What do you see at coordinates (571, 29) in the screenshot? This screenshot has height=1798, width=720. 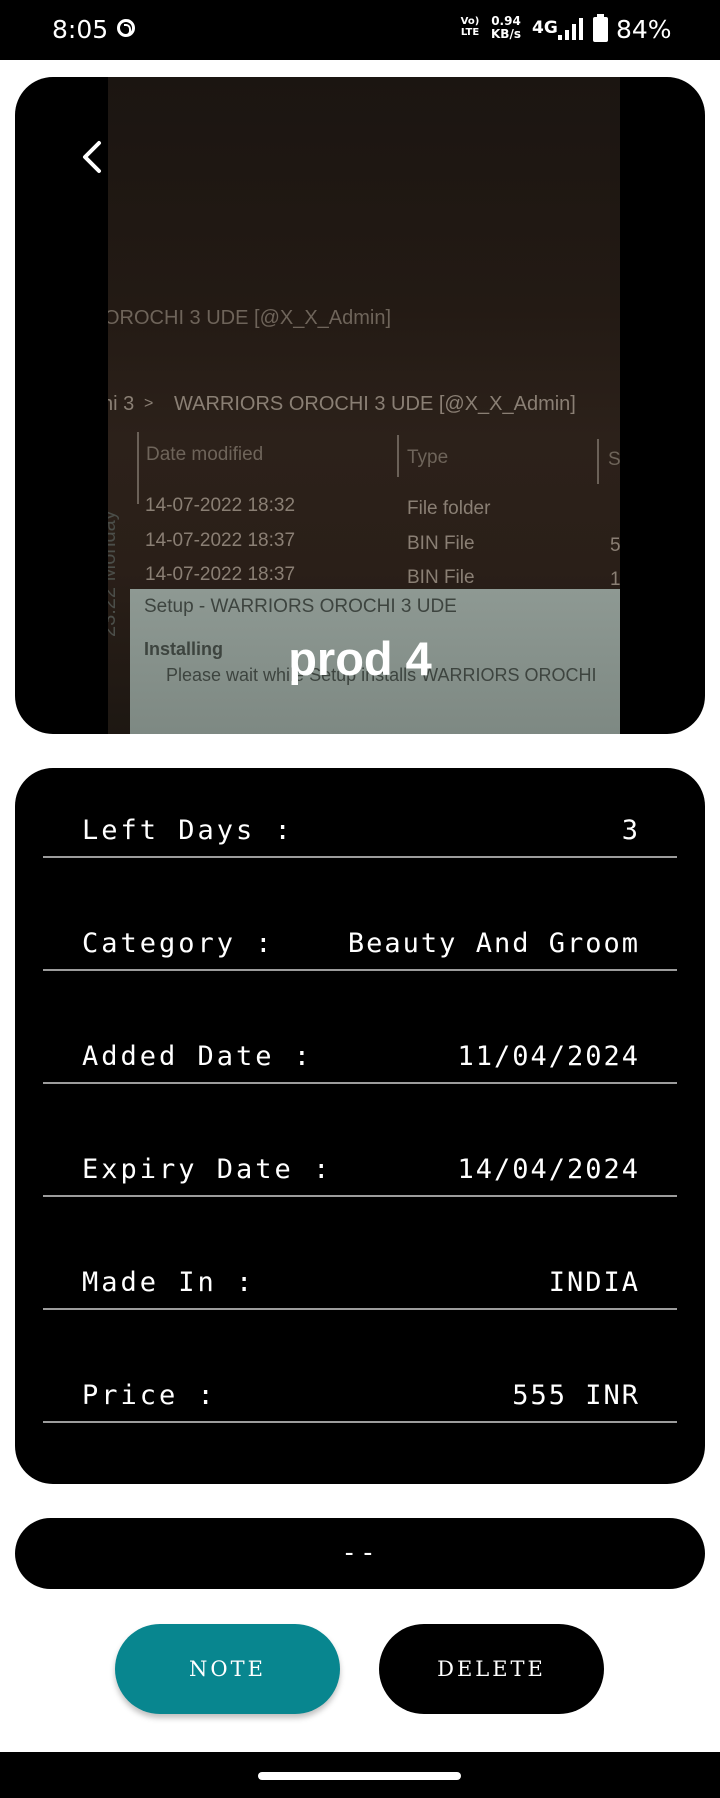 I see `signal-icon` at bounding box center [571, 29].